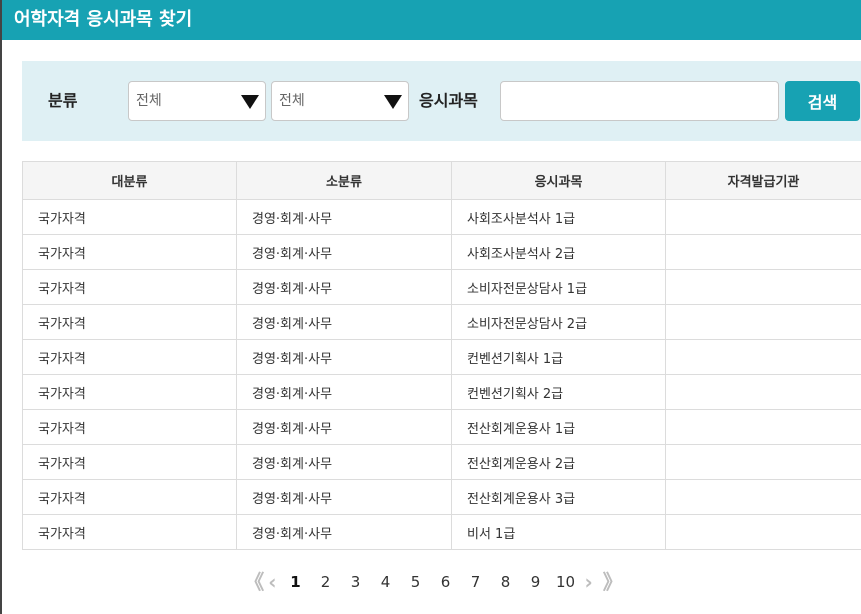 The image size is (861, 614). What do you see at coordinates (129, 180) in the screenshot?
I see `column-header-major-category: 대분류` at bounding box center [129, 180].